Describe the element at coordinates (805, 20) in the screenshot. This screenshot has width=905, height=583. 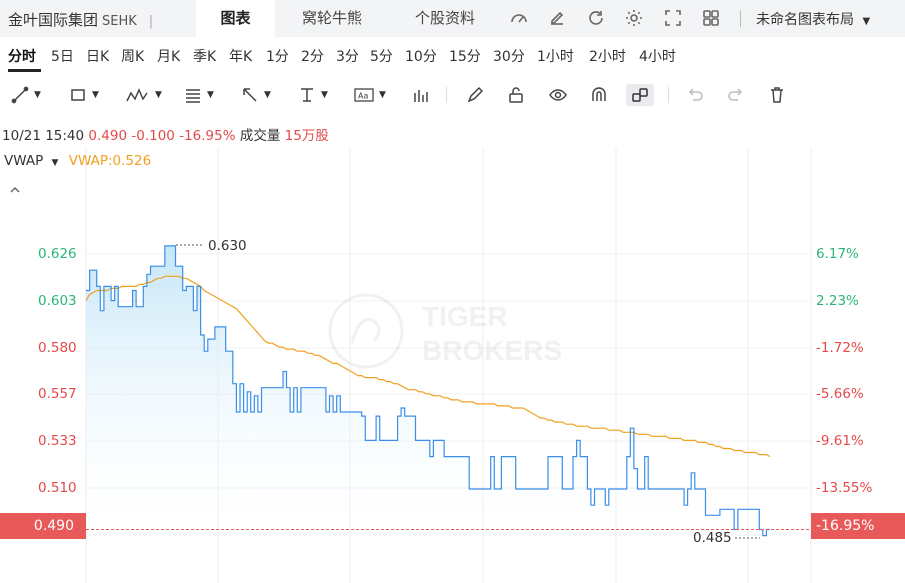
I see `layout-label: 未命名图表布局` at that location.